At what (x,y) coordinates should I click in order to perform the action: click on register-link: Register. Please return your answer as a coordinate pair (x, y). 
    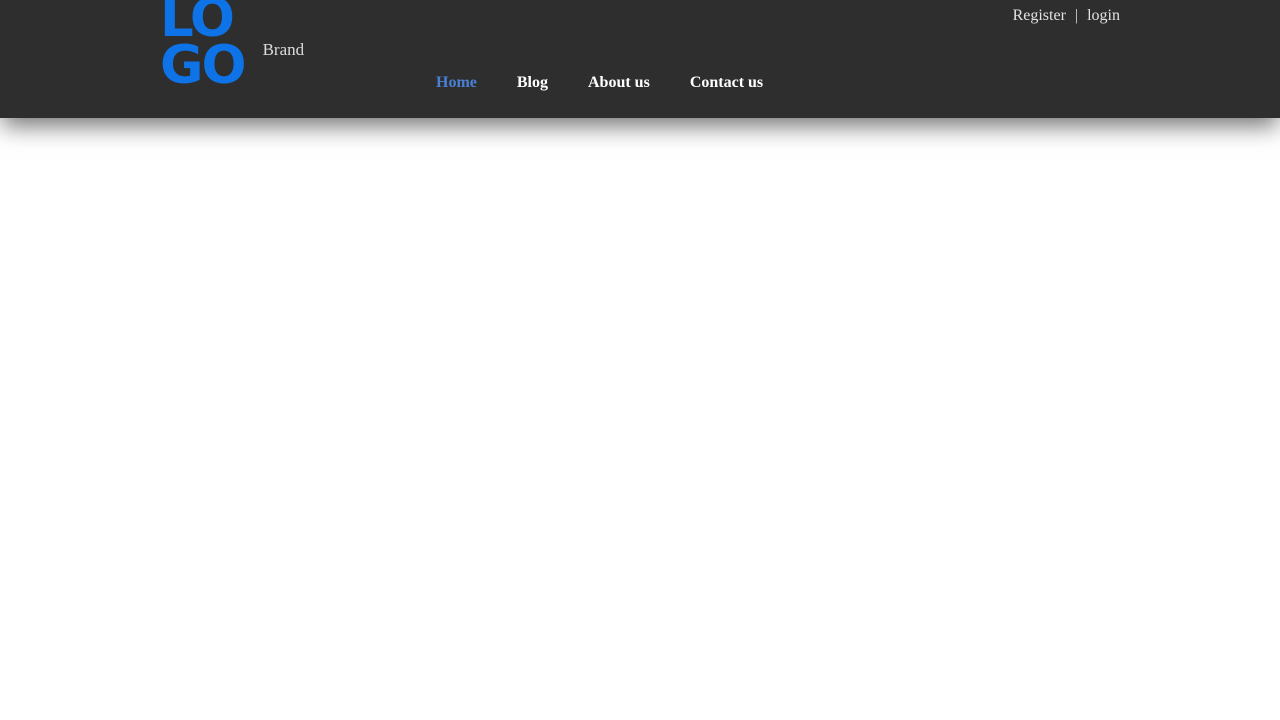
    Looking at the image, I should click on (1039, 15).